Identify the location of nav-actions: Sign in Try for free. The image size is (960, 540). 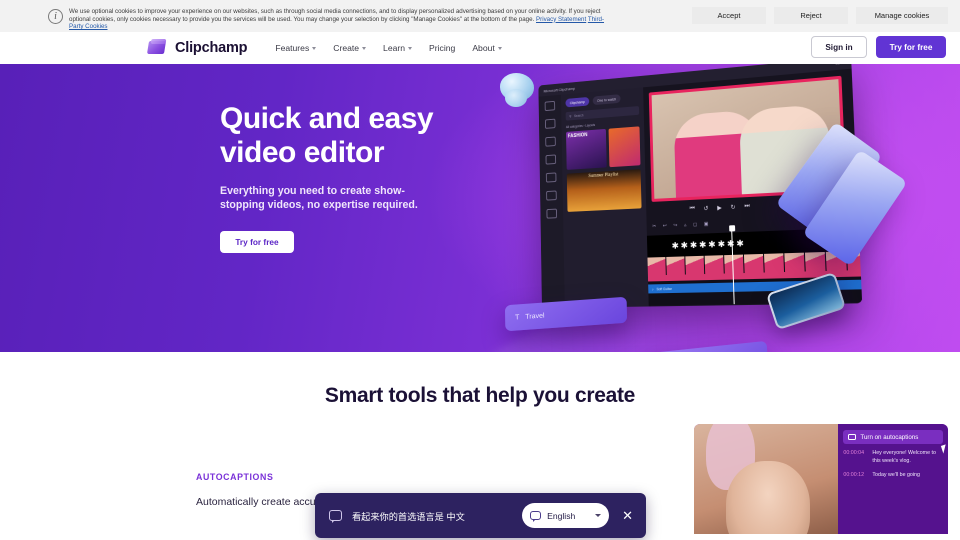
(878, 47).